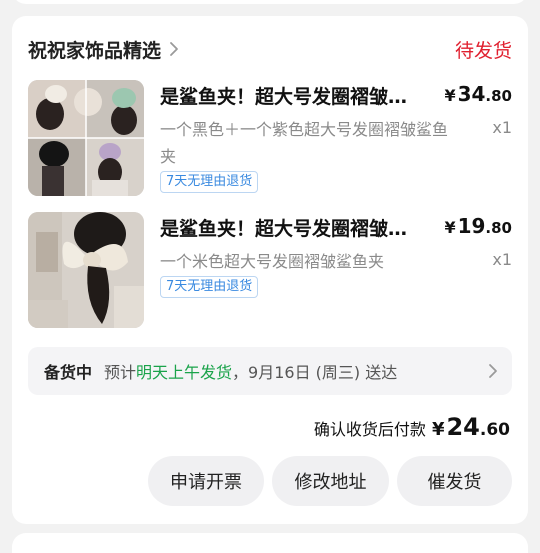 This screenshot has height=553, width=540. What do you see at coordinates (68, 372) in the screenshot?
I see `shipping-status: 备货中` at bounding box center [68, 372].